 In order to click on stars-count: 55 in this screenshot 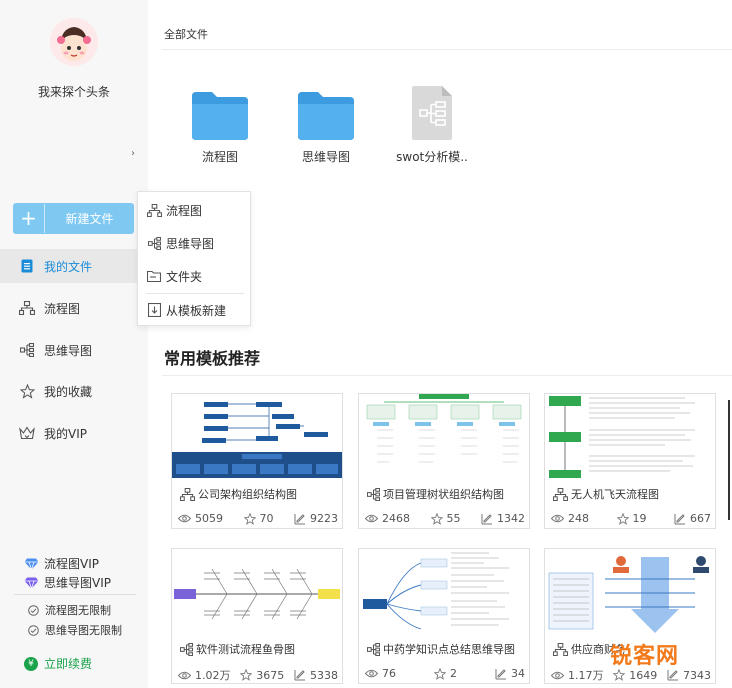, I will do `click(445, 518)`.